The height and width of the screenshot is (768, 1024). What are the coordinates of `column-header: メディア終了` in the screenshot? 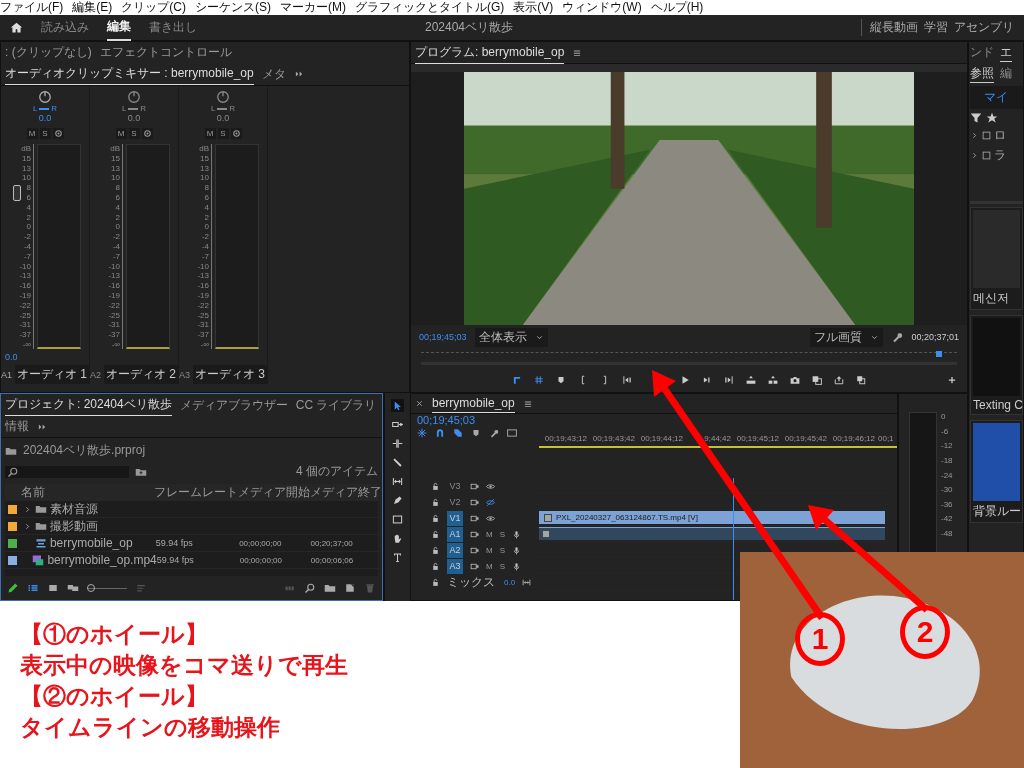 It's located at (344, 492).